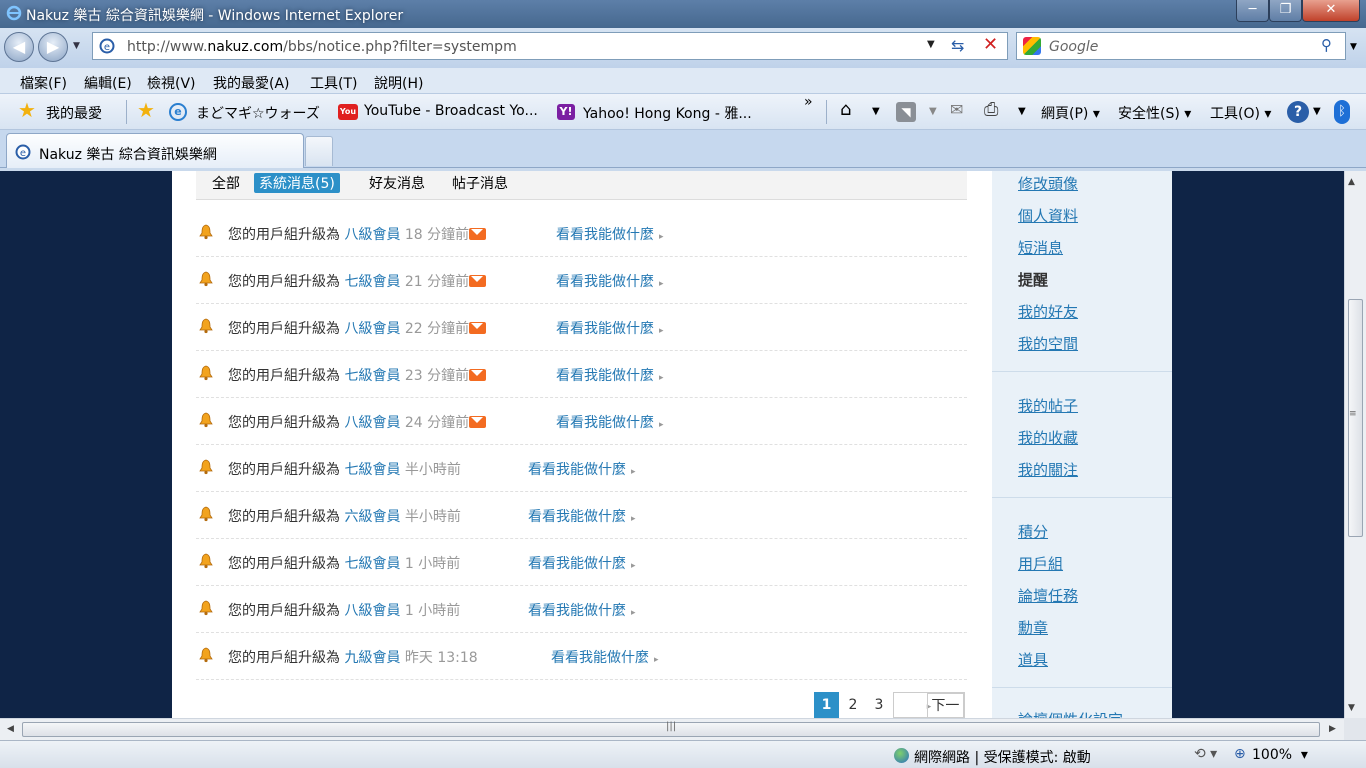  I want to click on recent-pages-dropdown-icon: ▼, so click(76, 46).